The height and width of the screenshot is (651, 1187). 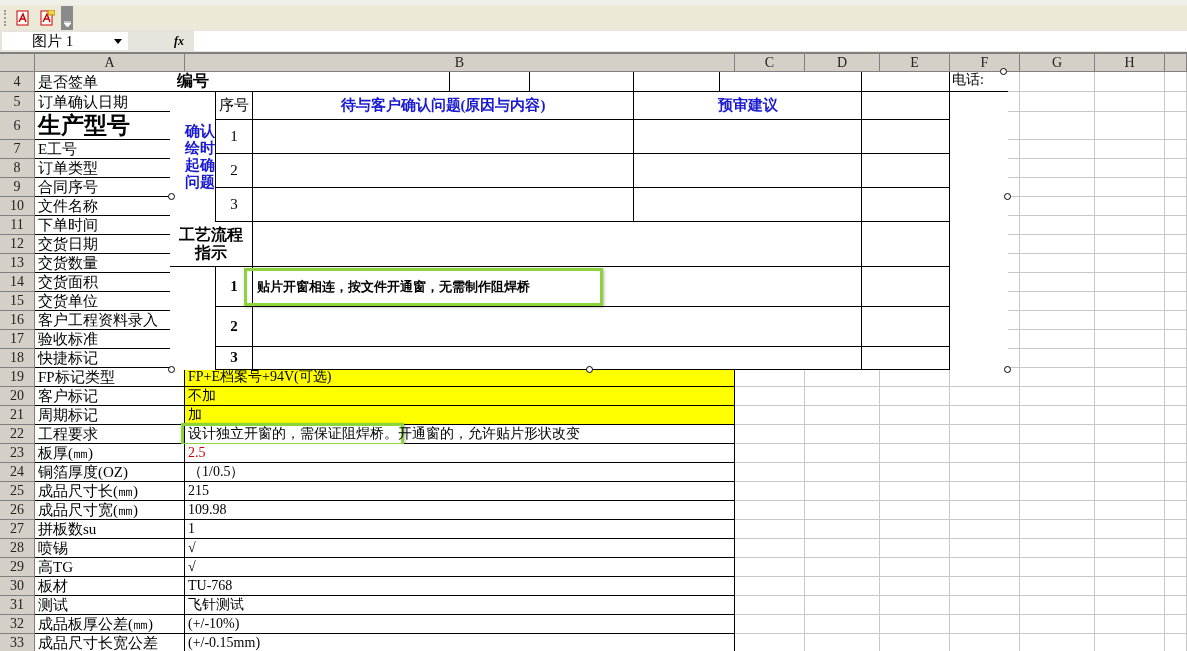 What do you see at coordinates (17, 82) in the screenshot?
I see `row-header: 4` at bounding box center [17, 82].